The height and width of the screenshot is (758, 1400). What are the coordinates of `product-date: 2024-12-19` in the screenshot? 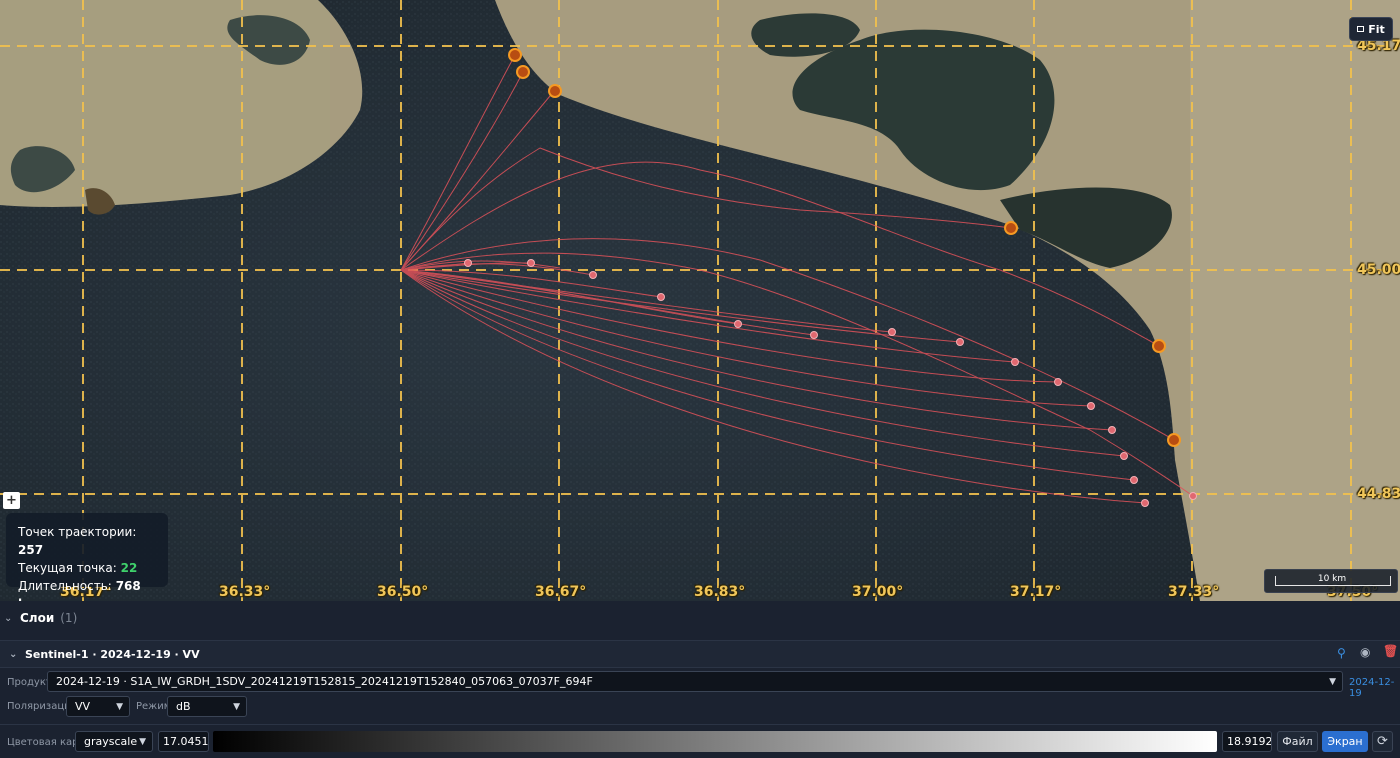 It's located at (1372, 688).